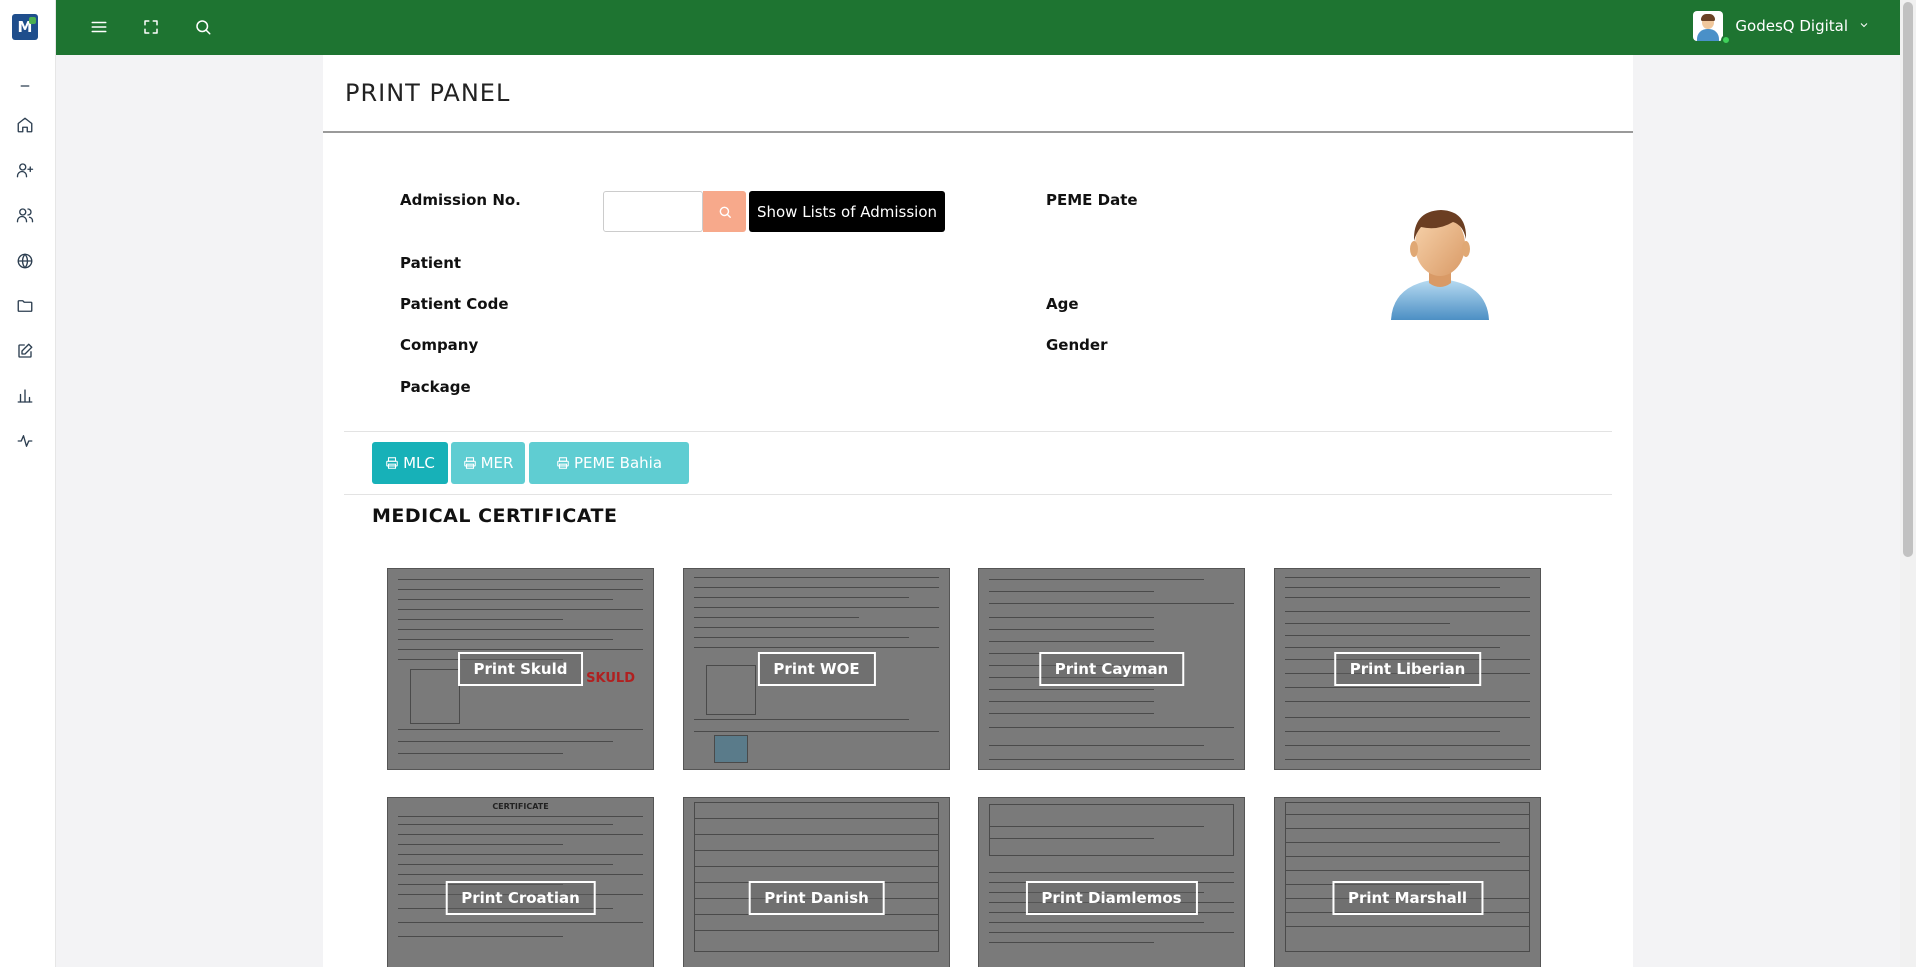 The image size is (1916, 967). I want to click on print-marshall-card: Print Marshall, so click(1407, 882).